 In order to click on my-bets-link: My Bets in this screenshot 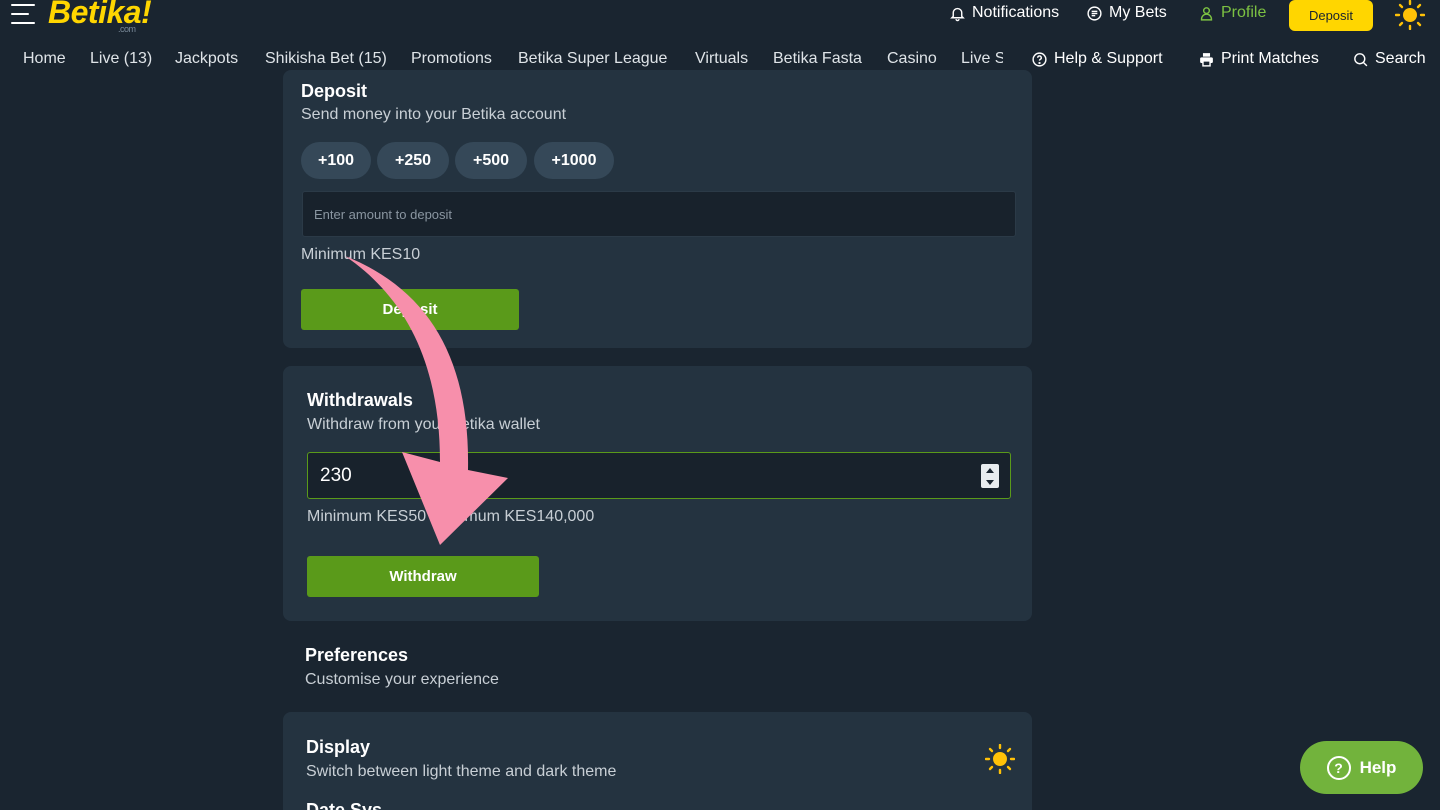, I will do `click(1126, 13)`.